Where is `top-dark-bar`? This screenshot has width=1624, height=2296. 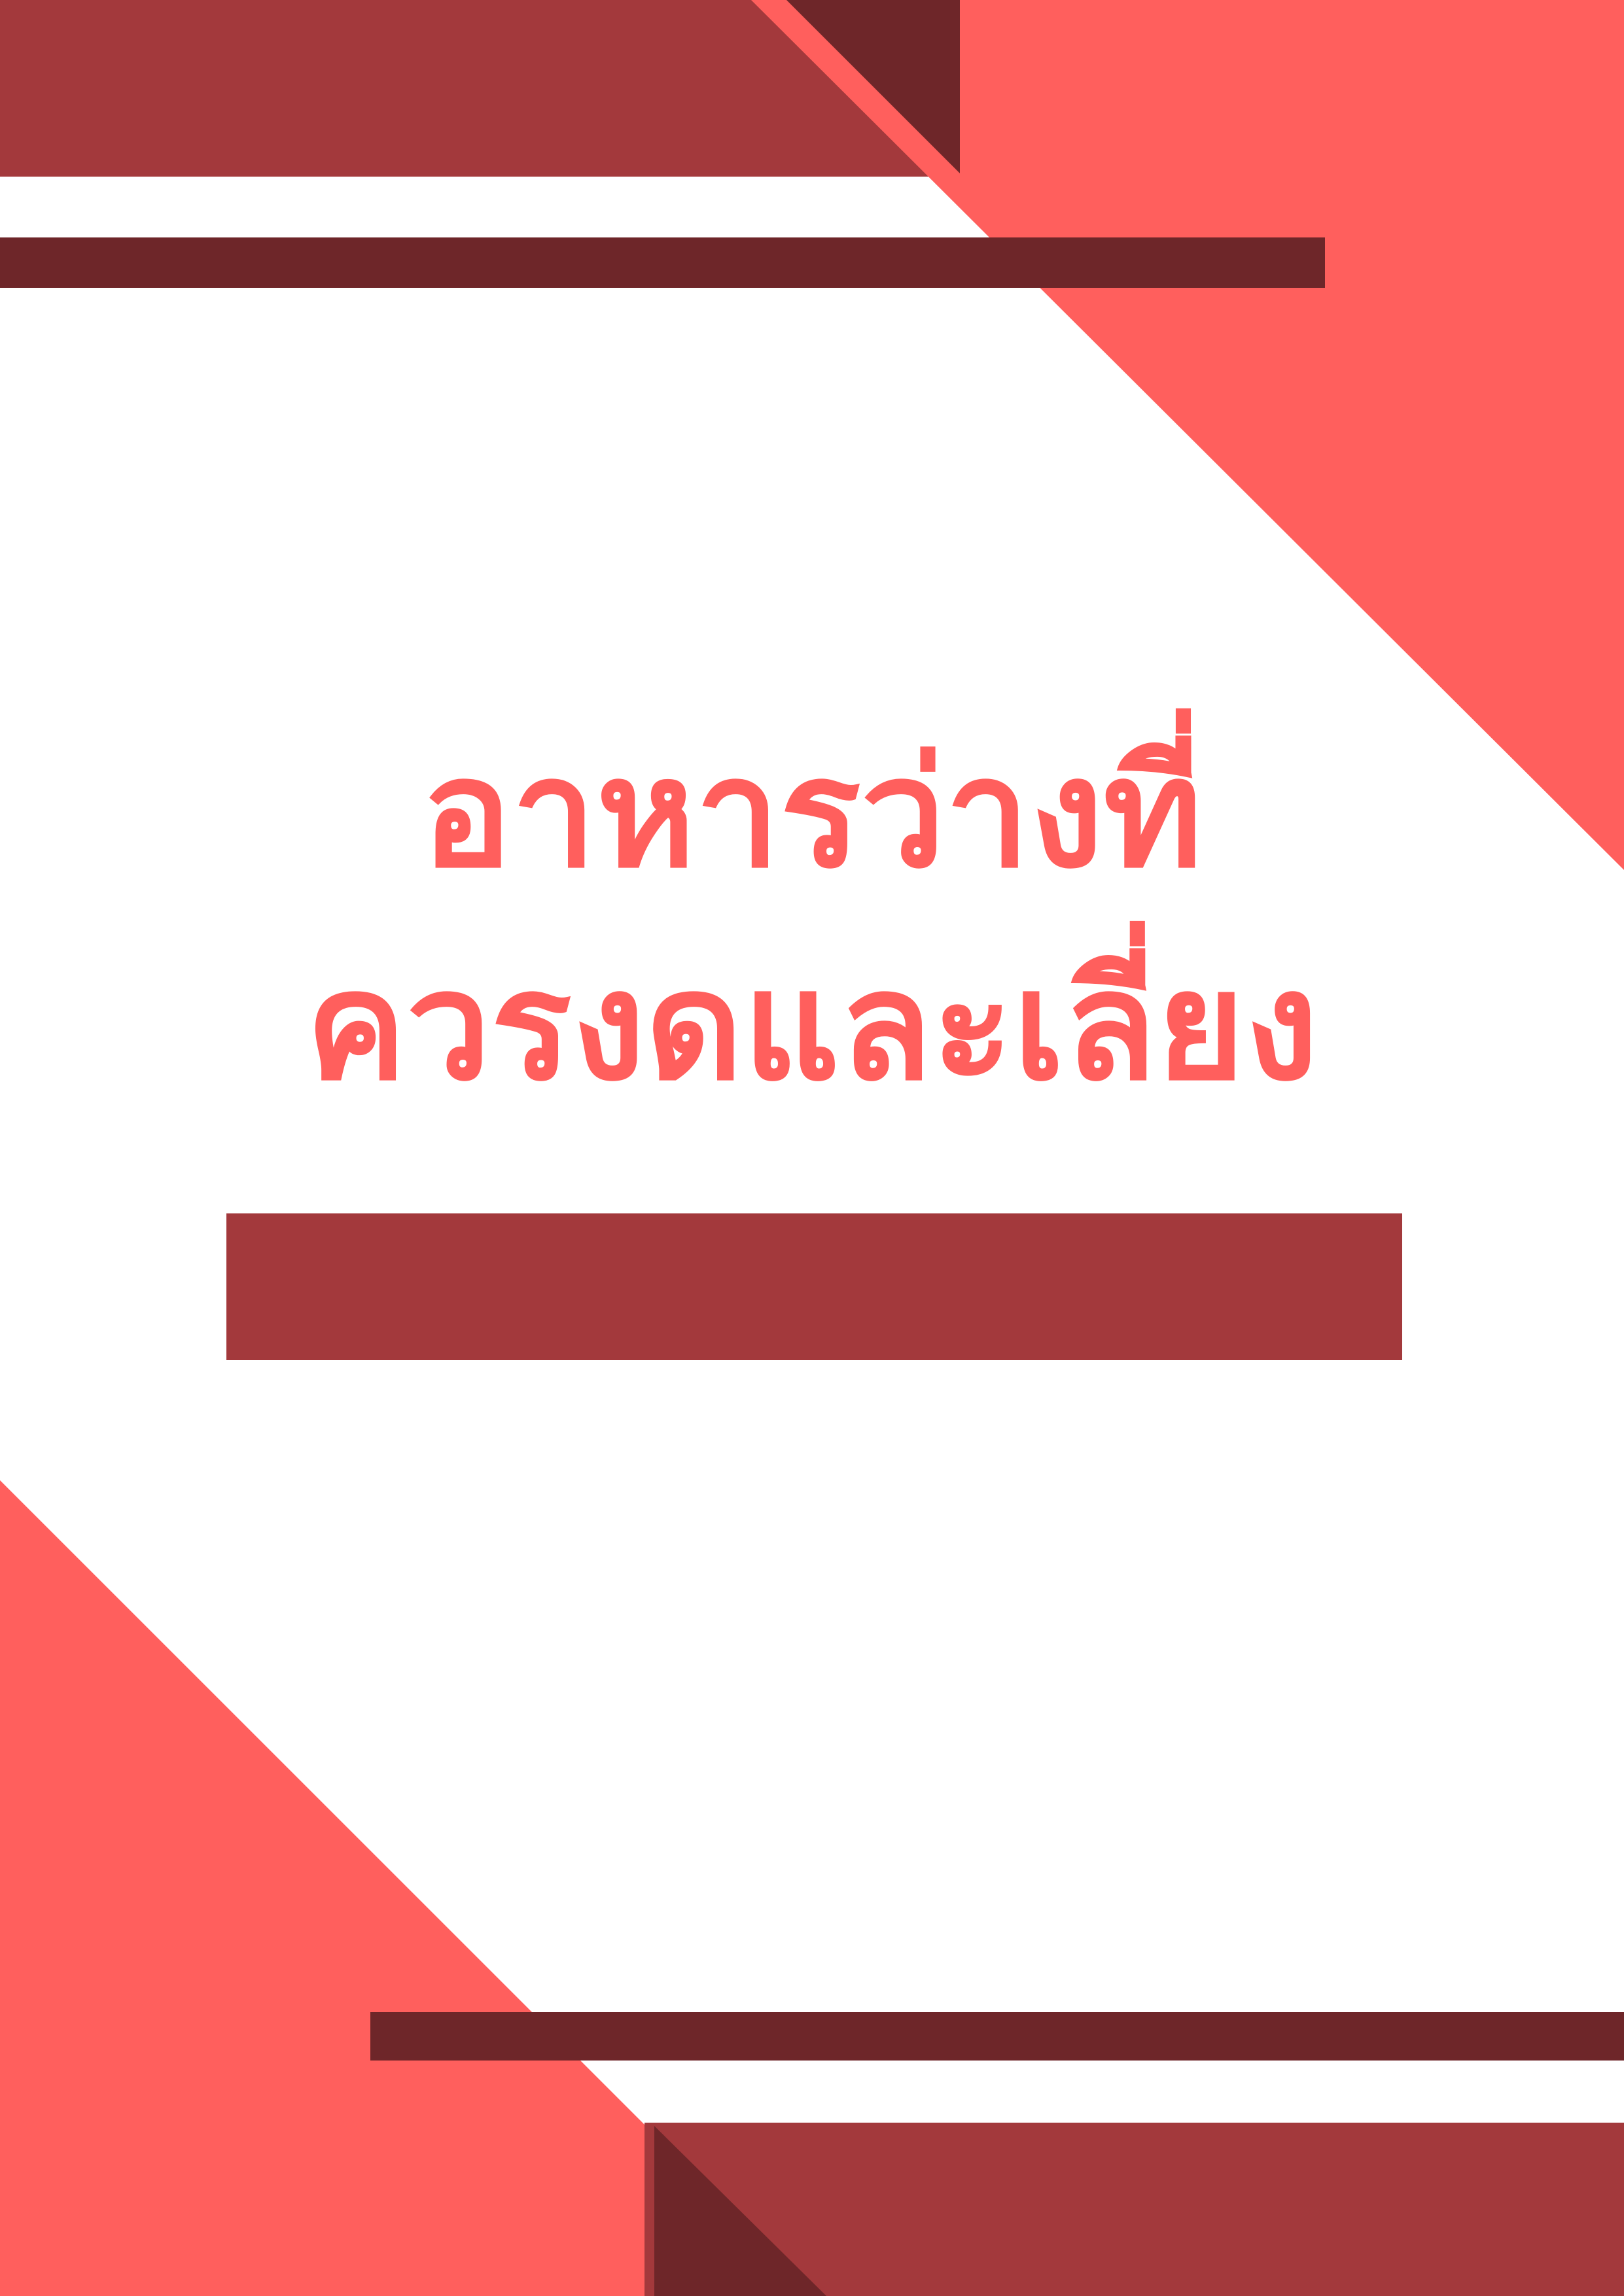 top-dark-bar is located at coordinates (662, 262).